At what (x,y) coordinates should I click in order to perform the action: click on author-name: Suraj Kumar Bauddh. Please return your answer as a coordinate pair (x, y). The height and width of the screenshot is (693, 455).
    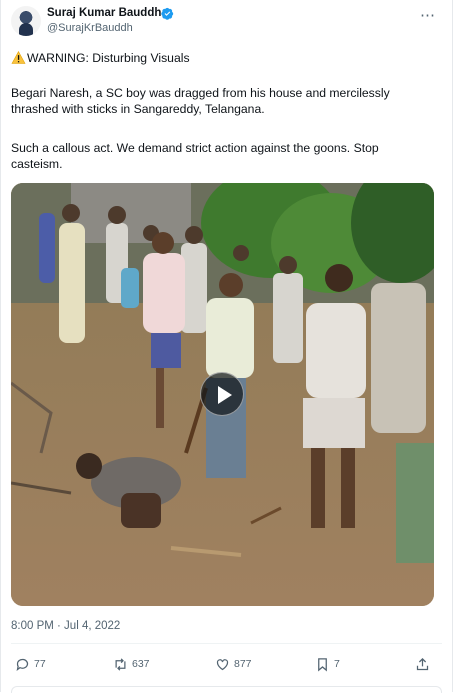
    Looking at the image, I should click on (104, 13).